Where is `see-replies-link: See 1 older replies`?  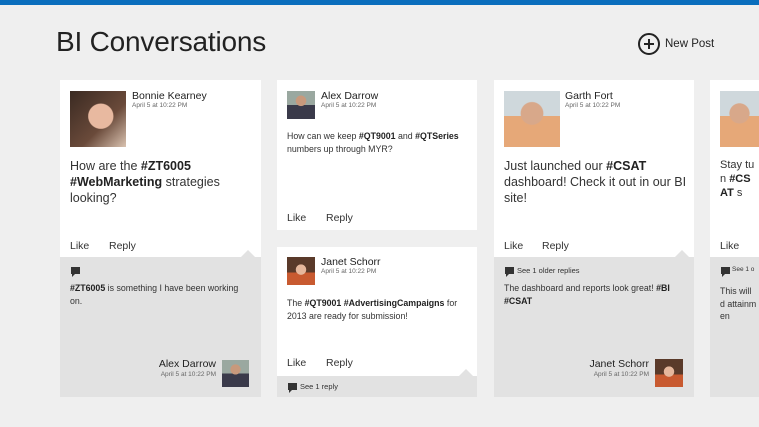
see-replies-link: See 1 older replies is located at coordinates (548, 270).